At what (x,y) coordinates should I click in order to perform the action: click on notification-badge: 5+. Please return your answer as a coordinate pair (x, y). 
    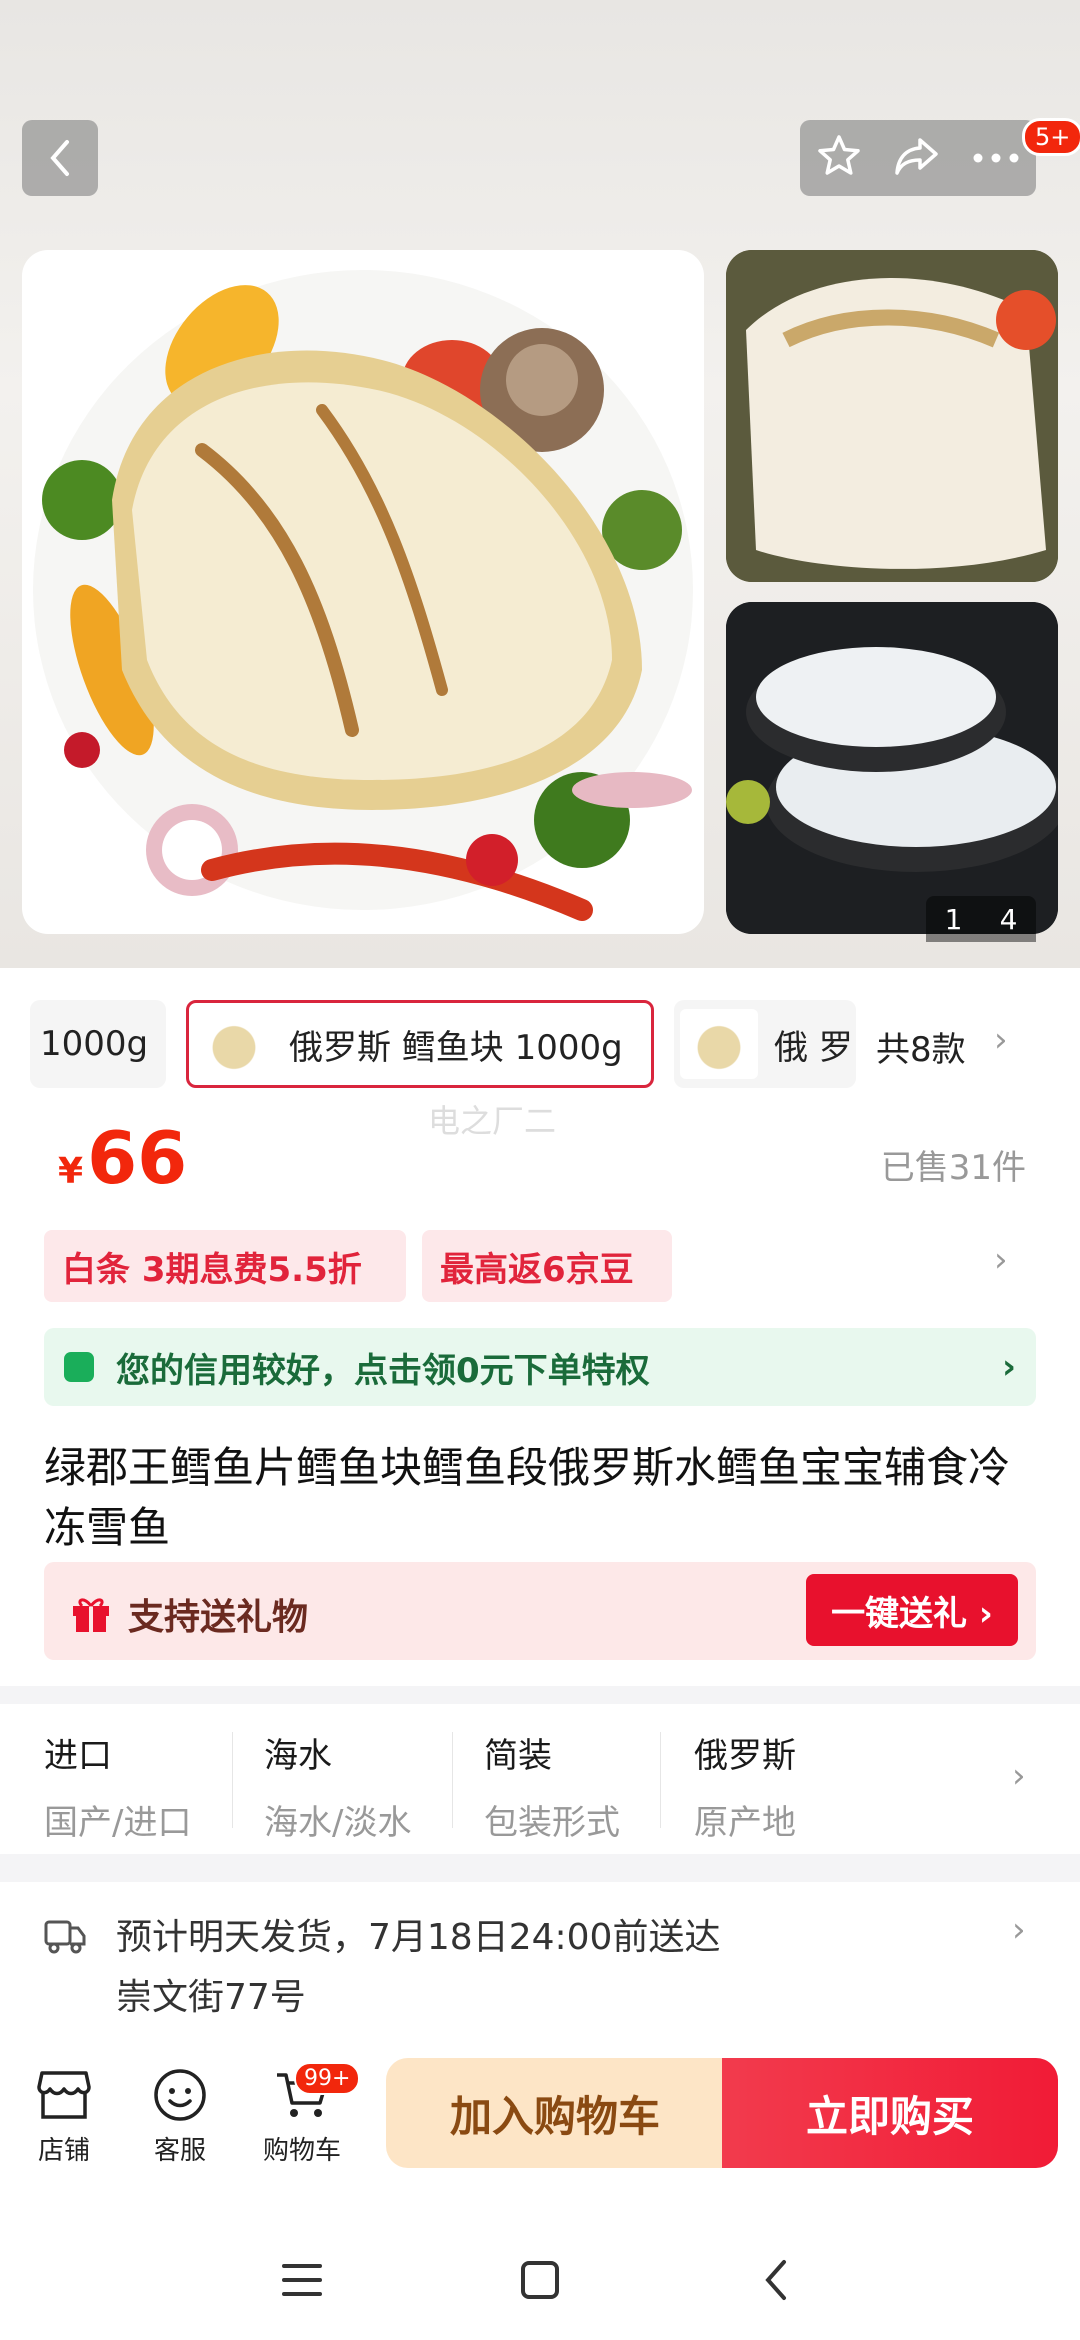
    Looking at the image, I should click on (1051, 137).